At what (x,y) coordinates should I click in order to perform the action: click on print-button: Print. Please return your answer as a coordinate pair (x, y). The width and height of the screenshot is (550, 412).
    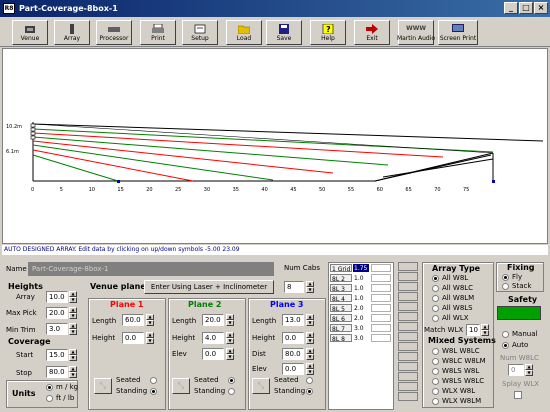
    Looking at the image, I should click on (158, 32).